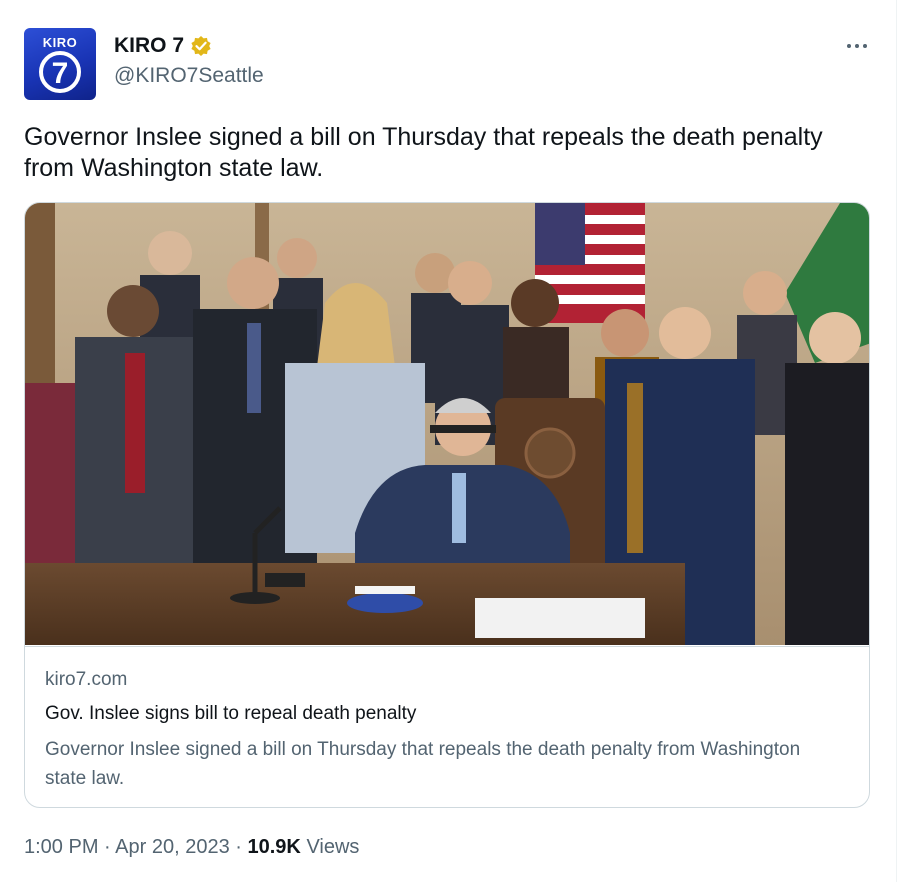  I want to click on card-domain: kiro7.com, so click(86, 680).